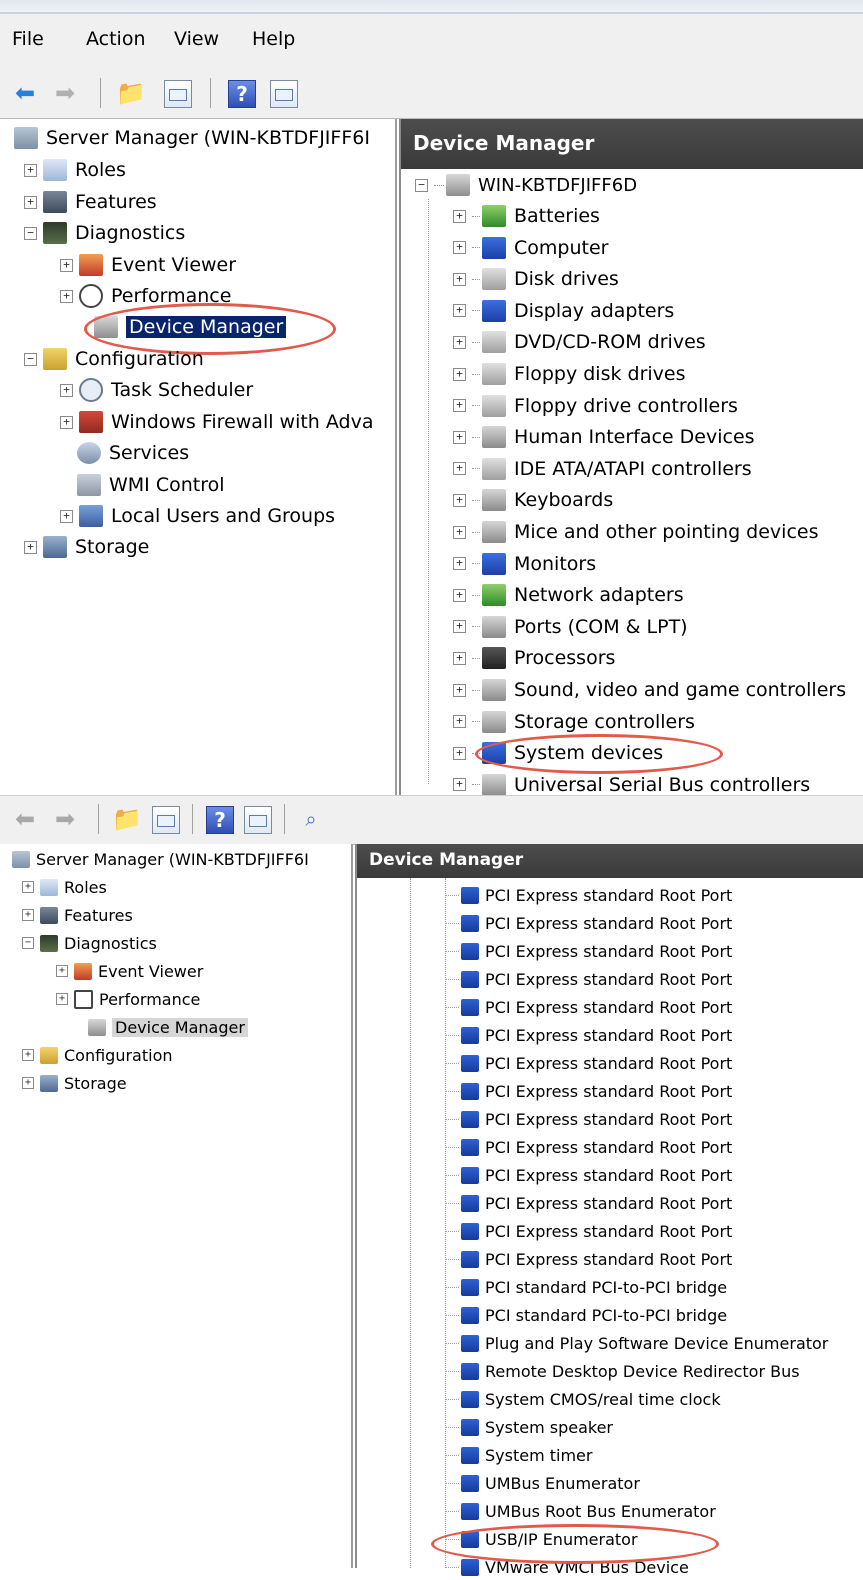  What do you see at coordinates (579, 342) in the screenshot?
I see `category-dvd-cd-rom-drives: + DVD/CD-ROM drives` at bounding box center [579, 342].